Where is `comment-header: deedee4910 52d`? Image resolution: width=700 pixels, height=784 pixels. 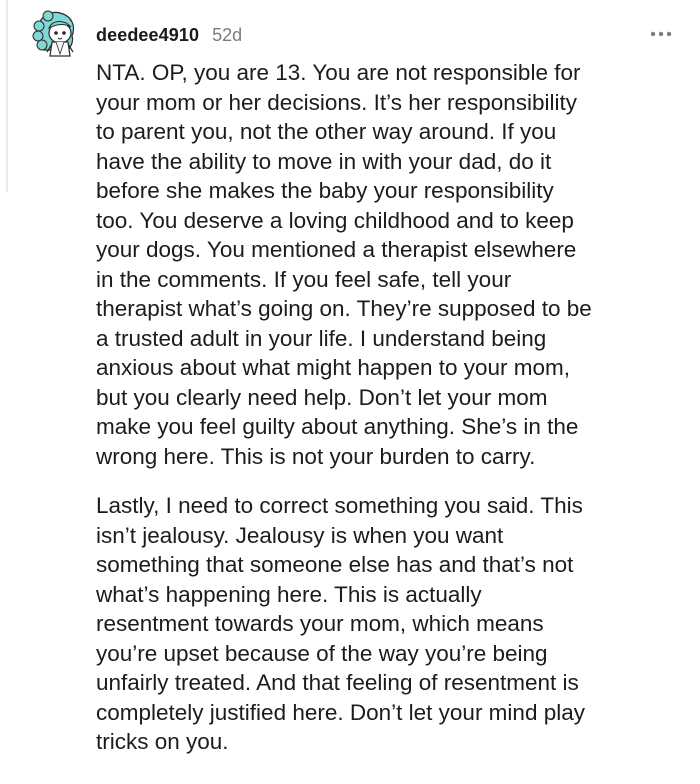 comment-header: deedee4910 52d is located at coordinates (169, 35).